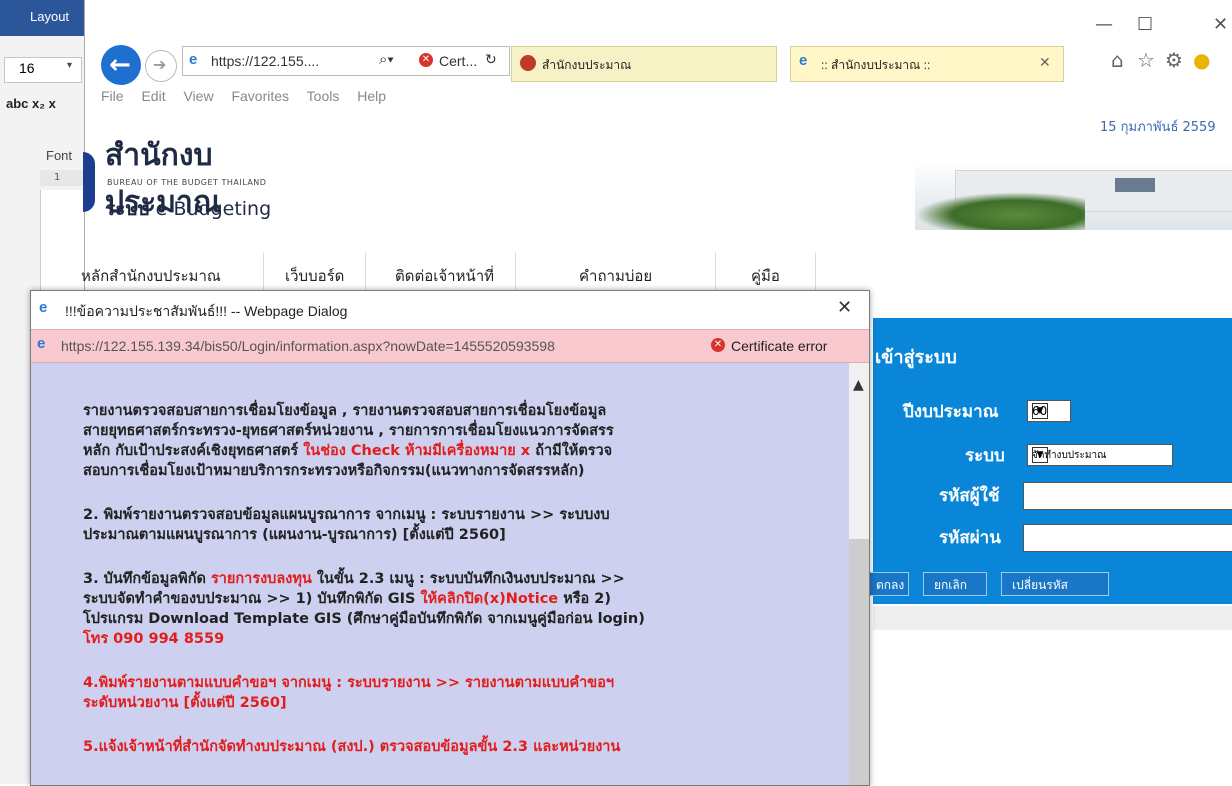 The height and width of the screenshot is (786, 1232). I want to click on minimize-icon: —, so click(1104, 24).